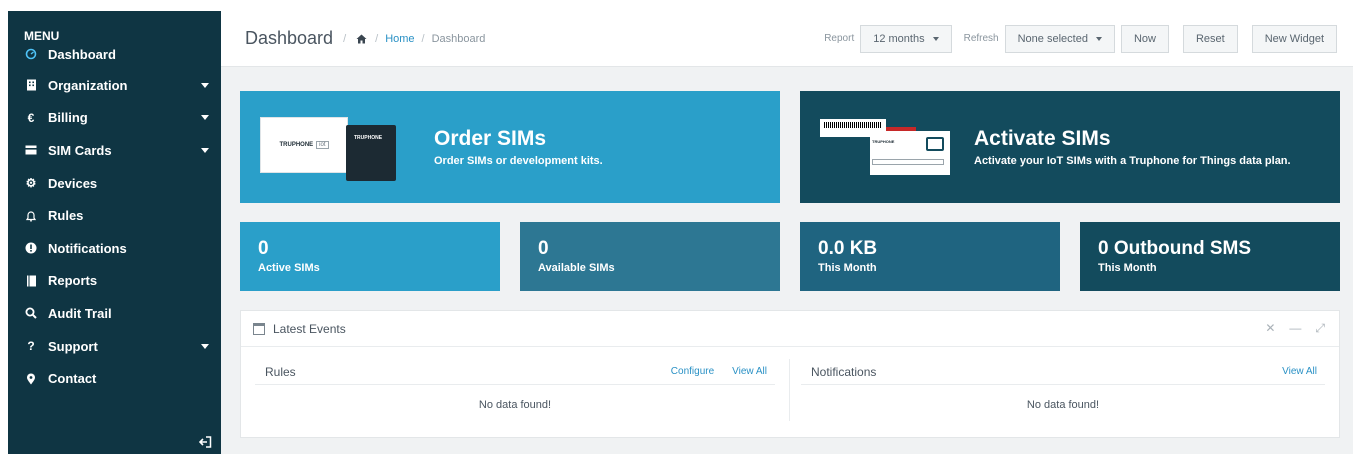  I want to click on new-widget-button: New Widget, so click(1294, 38).